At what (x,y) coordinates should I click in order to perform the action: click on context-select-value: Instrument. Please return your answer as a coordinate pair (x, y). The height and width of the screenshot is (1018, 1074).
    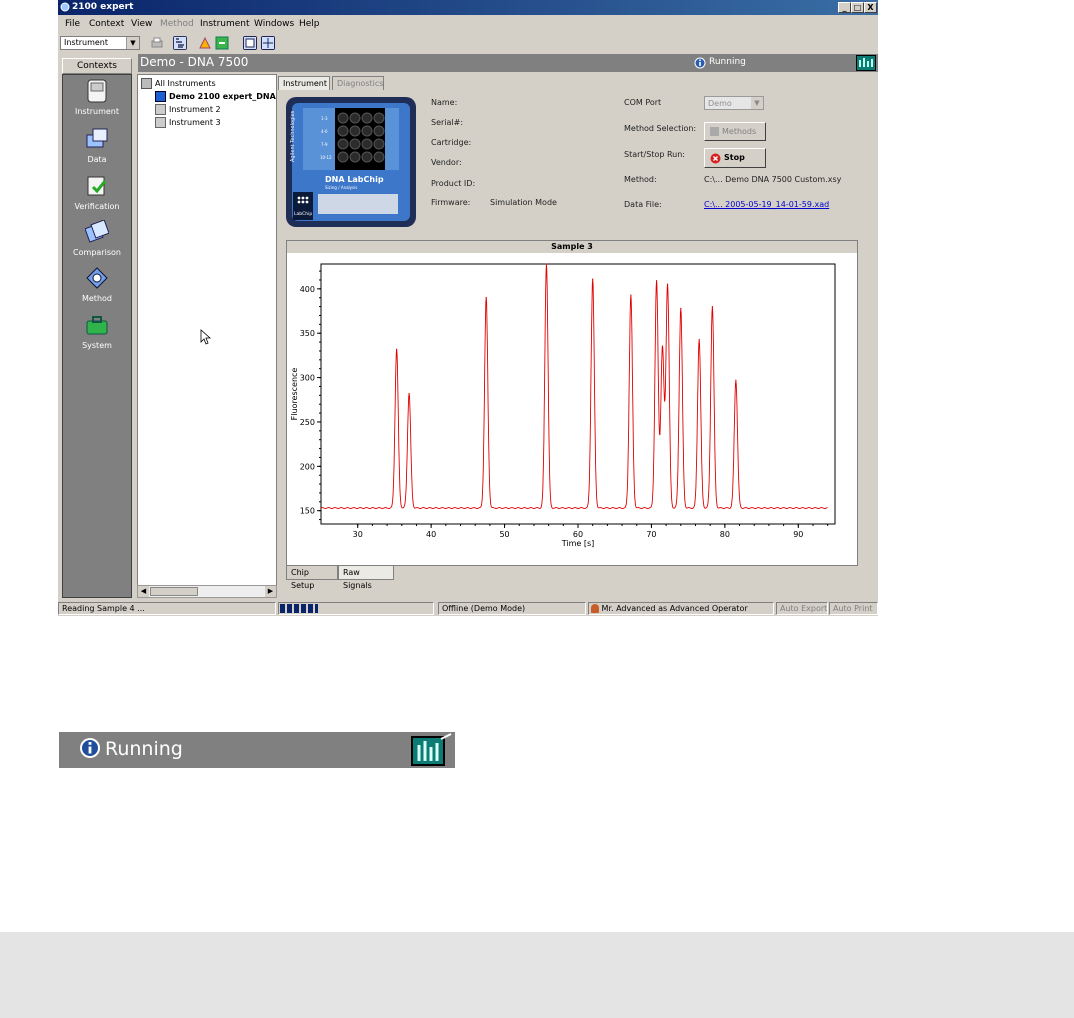
    Looking at the image, I should click on (86, 42).